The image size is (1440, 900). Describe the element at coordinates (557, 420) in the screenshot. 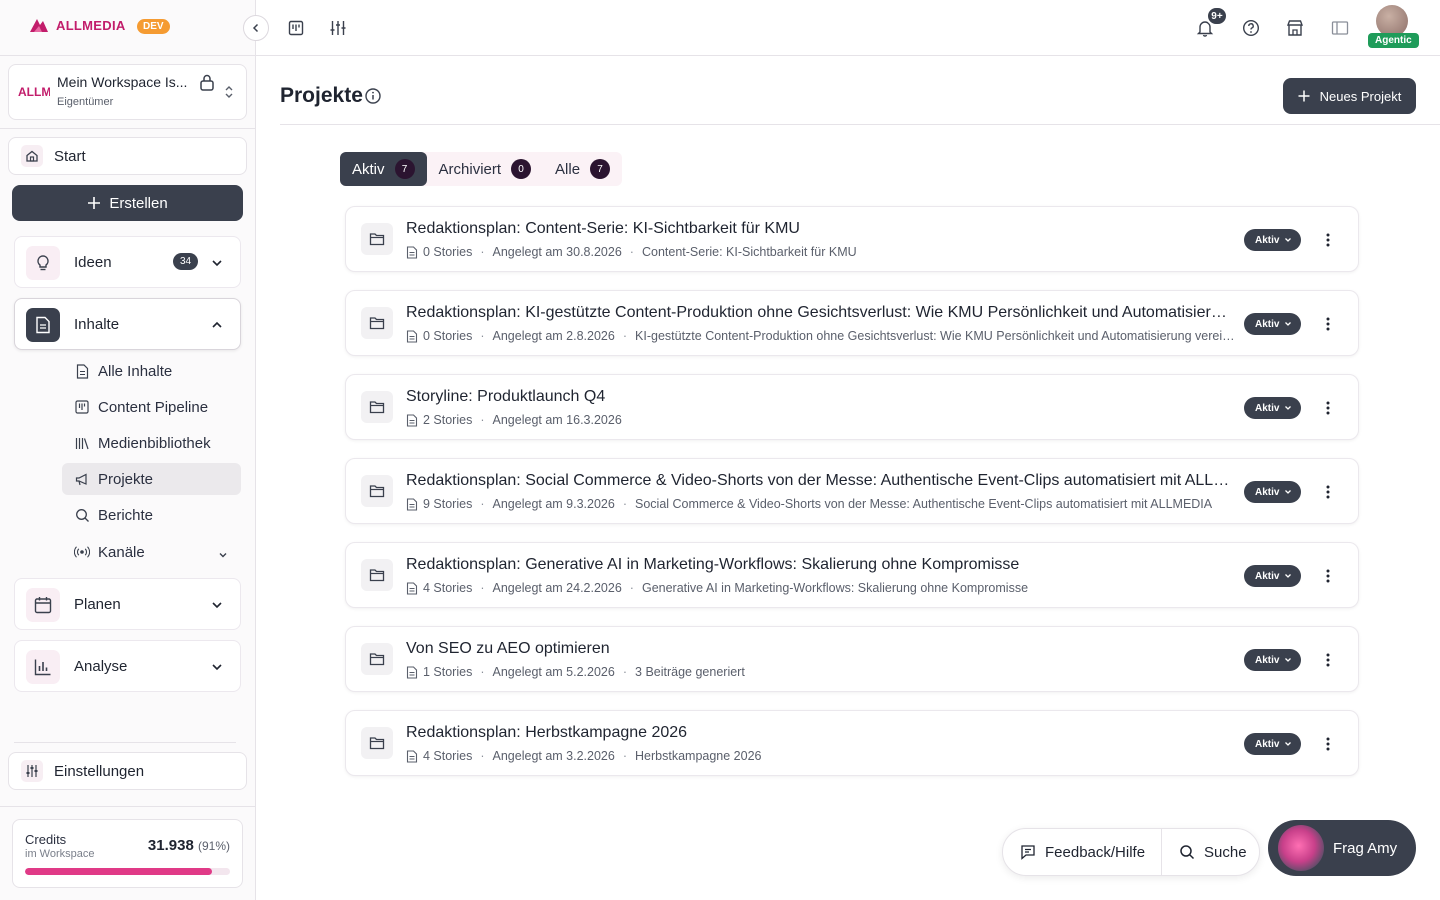

I see `project-created-date: Angelegt am 16.3.2026` at that location.